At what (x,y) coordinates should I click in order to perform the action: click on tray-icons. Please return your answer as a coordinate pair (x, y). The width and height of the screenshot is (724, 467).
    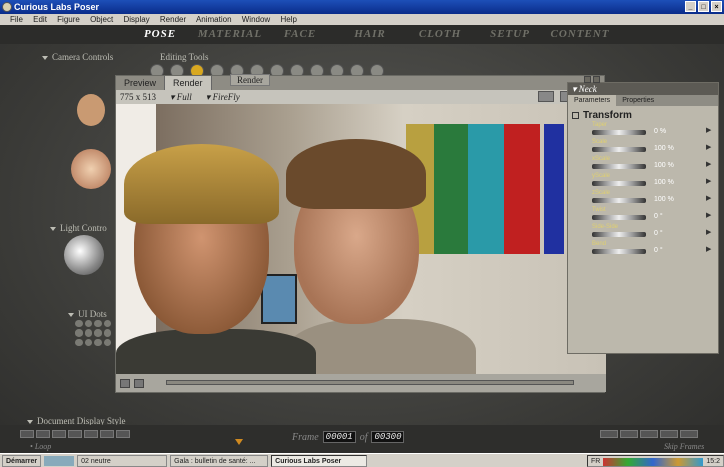
    Looking at the image, I should click on (653, 461).